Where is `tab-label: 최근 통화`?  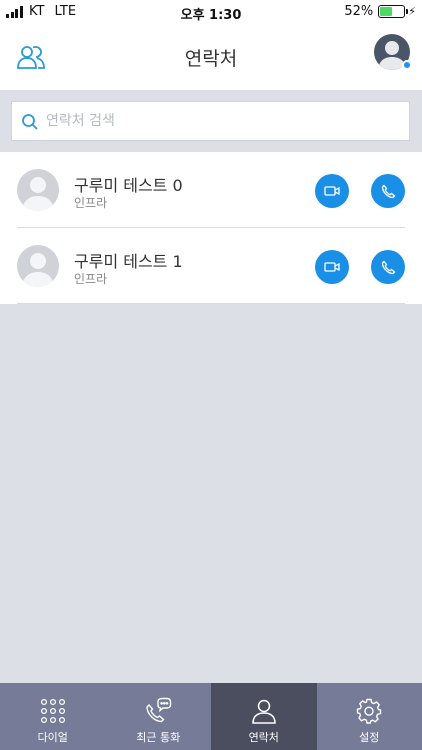 tab-label: 최근 통화 is located at coordinates (158, 737).